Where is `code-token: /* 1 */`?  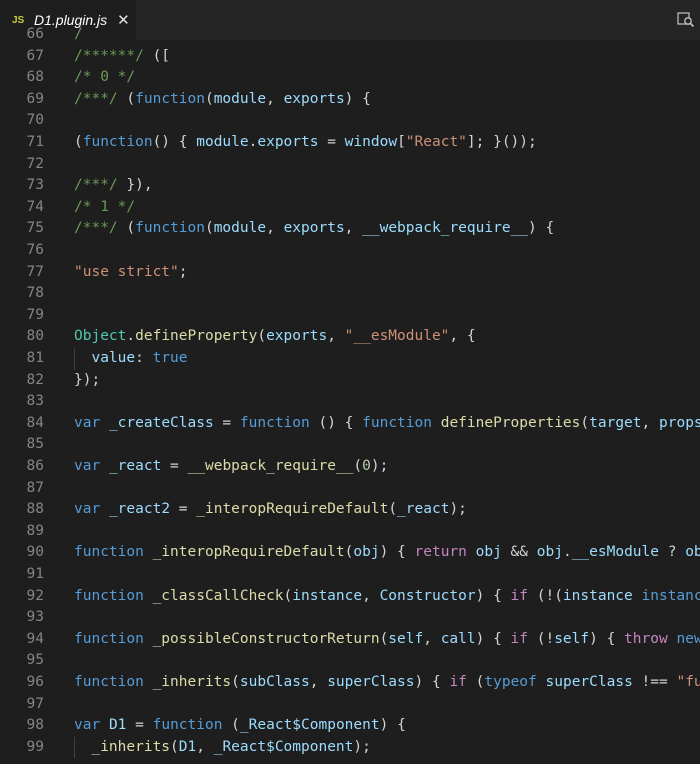 code-token: /* 1 */ is located at coordinates (105, 206).